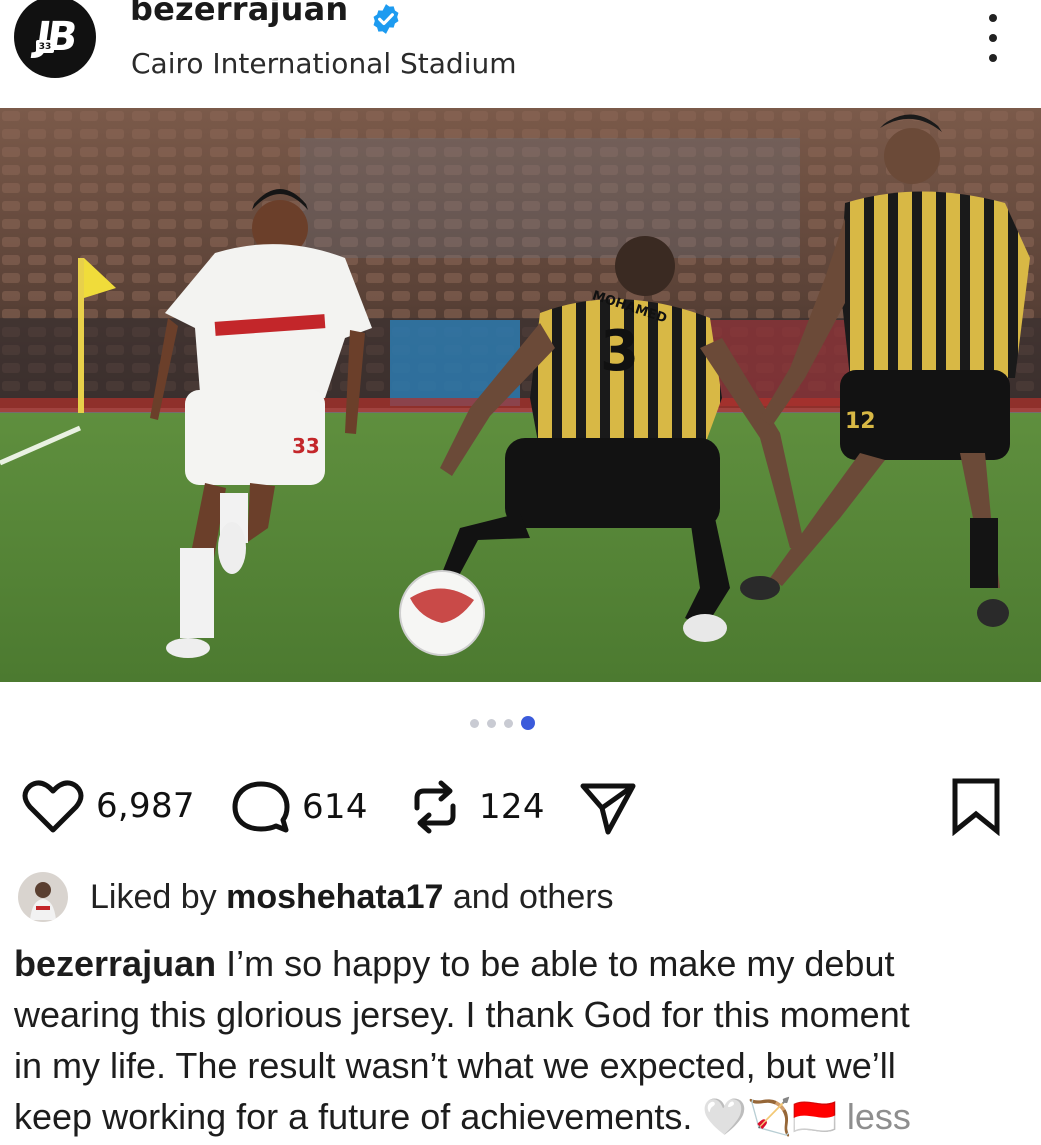  I want to click on like-button: 6,987, so click(108, 806).